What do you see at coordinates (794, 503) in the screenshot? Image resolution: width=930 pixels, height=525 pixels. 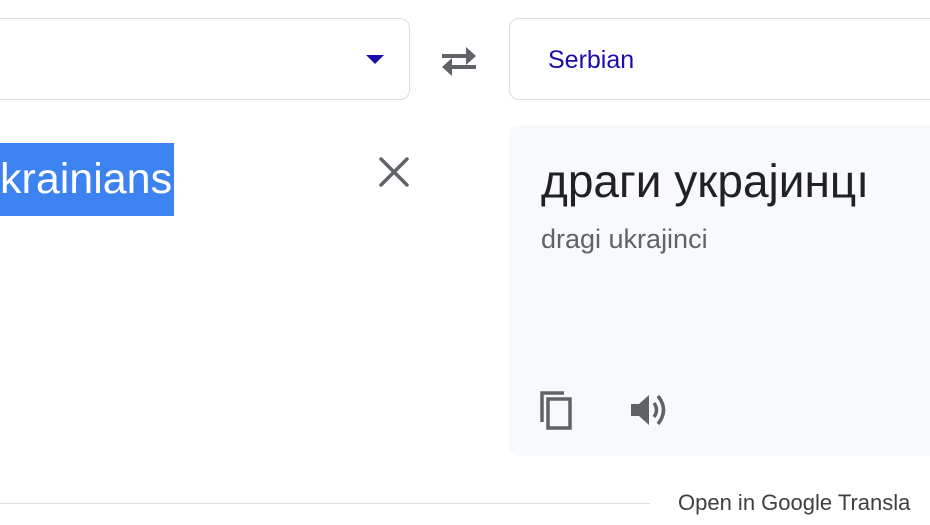 I see `open-in-google-translate-link: Open in Google Transla` at bounding box center [794, 503].